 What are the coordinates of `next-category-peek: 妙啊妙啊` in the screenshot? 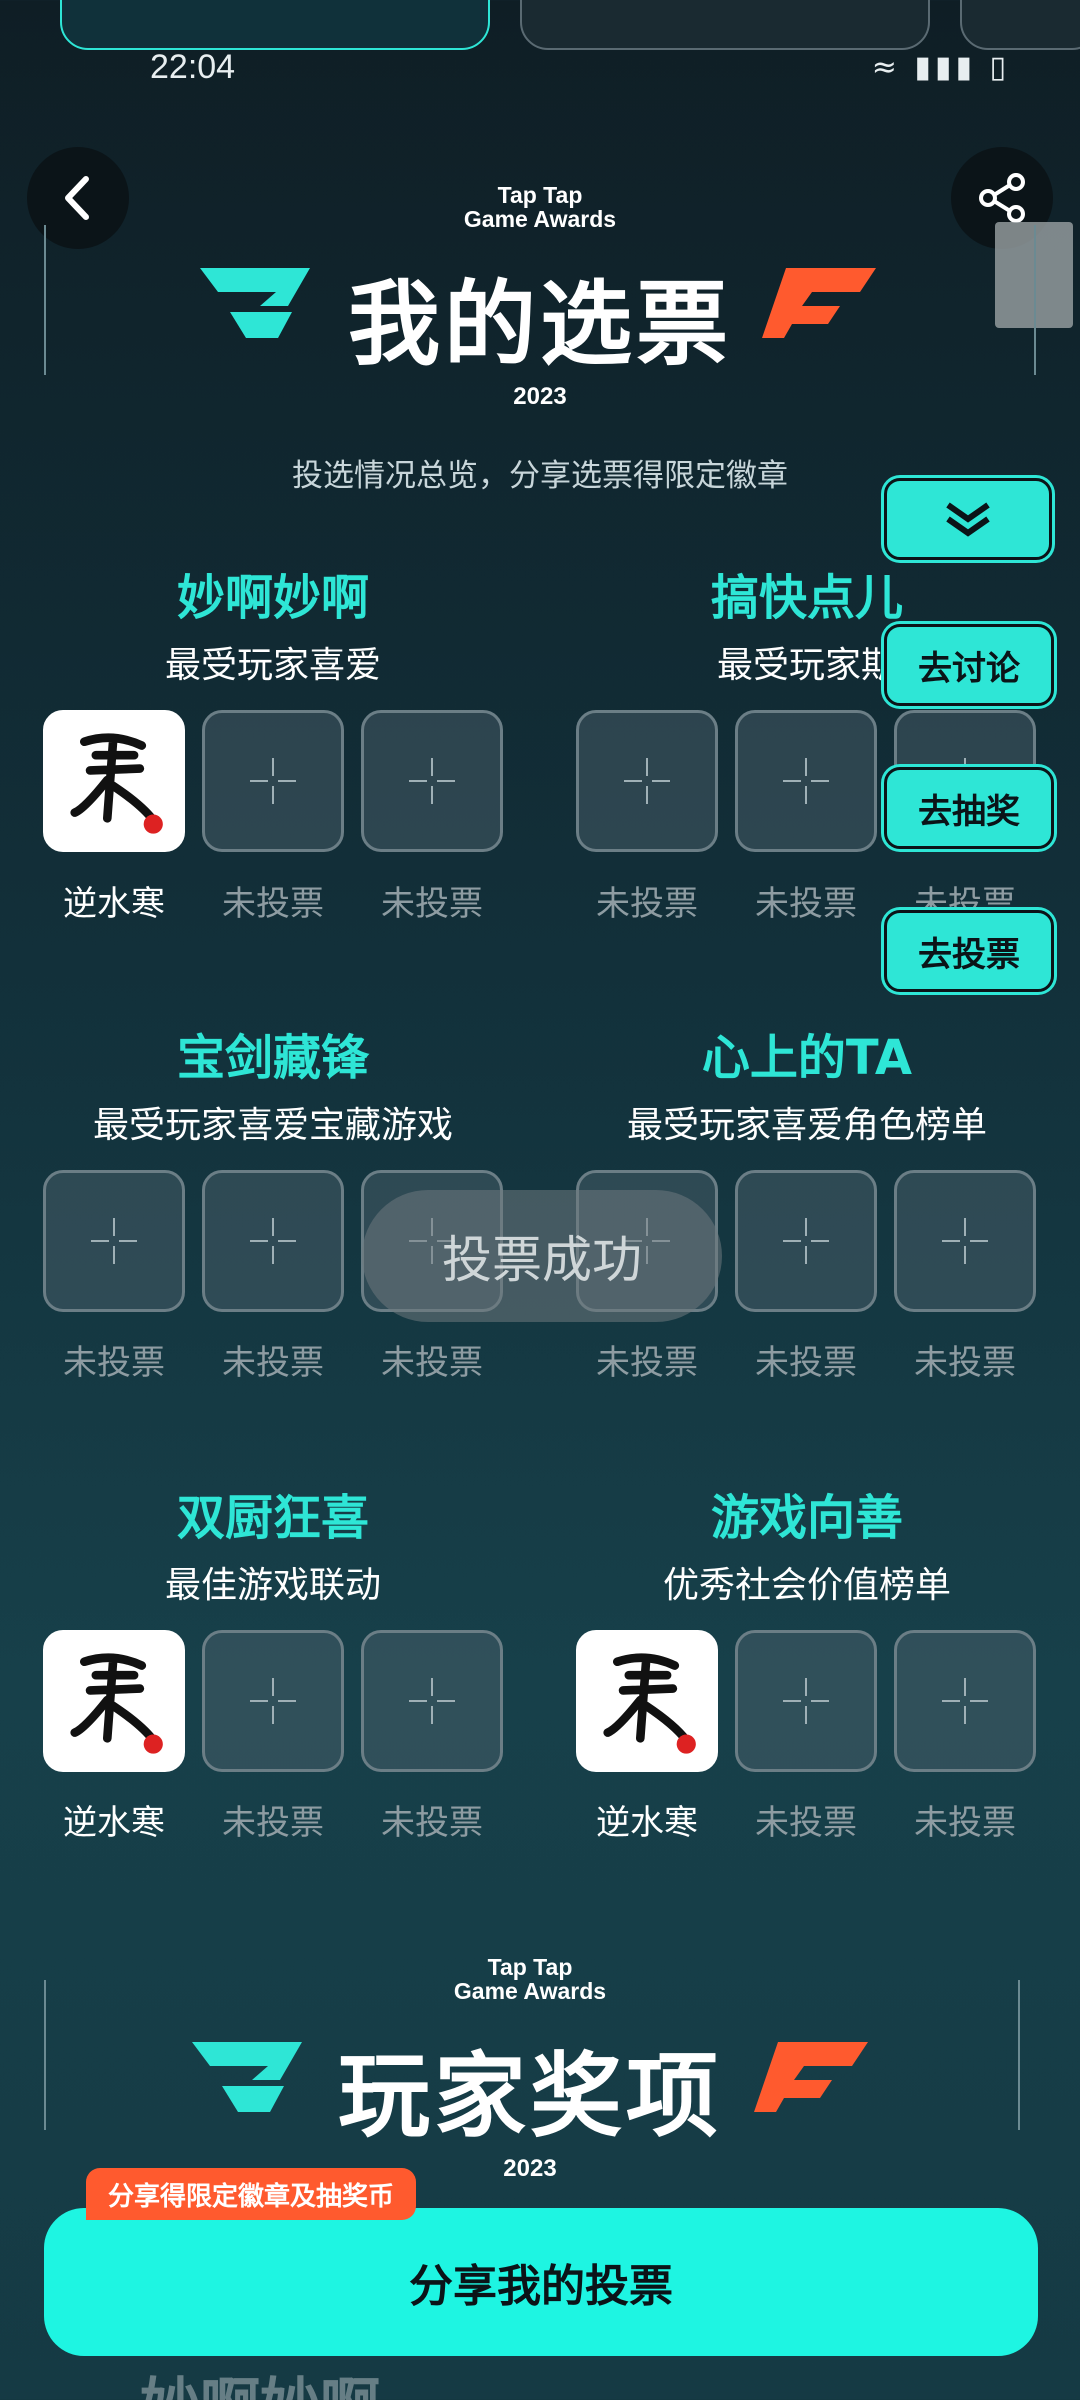 It's located at (260, 2379).